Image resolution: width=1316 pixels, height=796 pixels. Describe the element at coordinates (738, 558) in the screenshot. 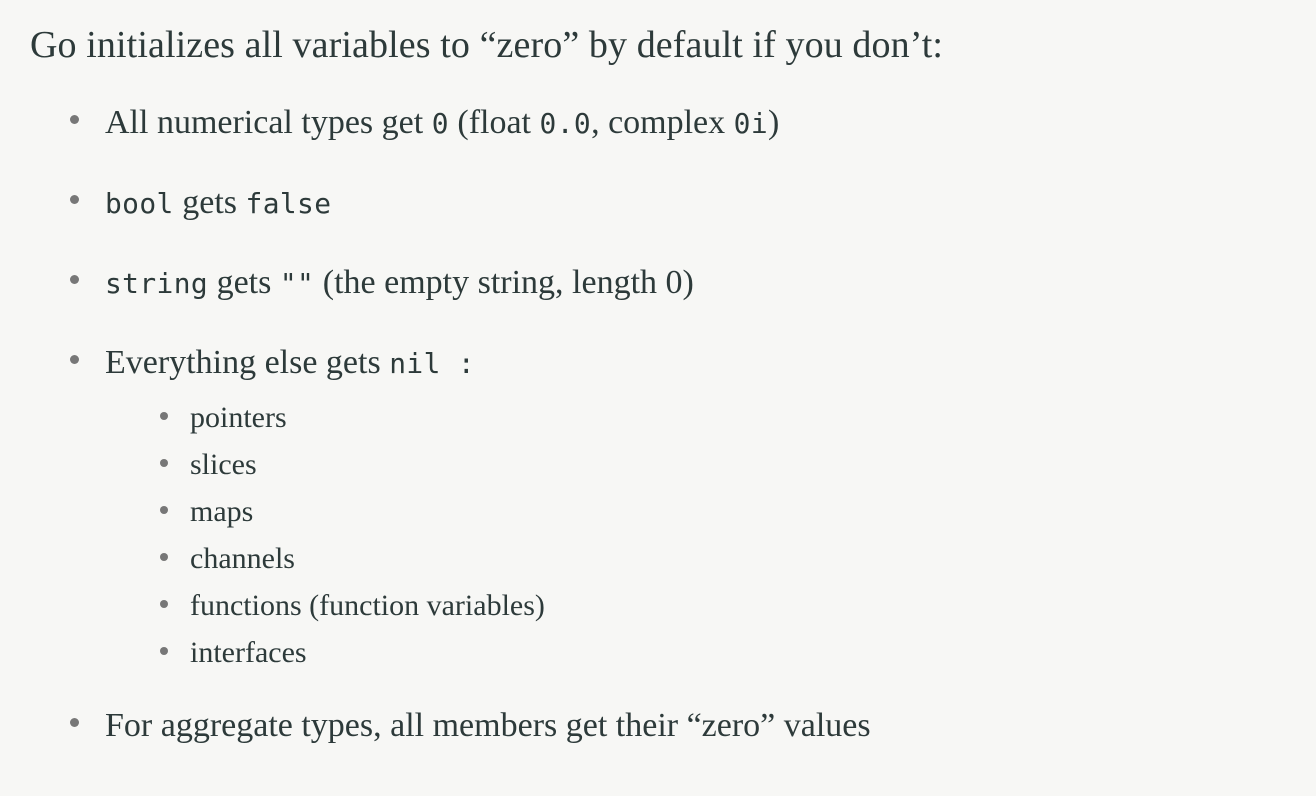

I see `sub-bullet-item-channels: channels` at that location.